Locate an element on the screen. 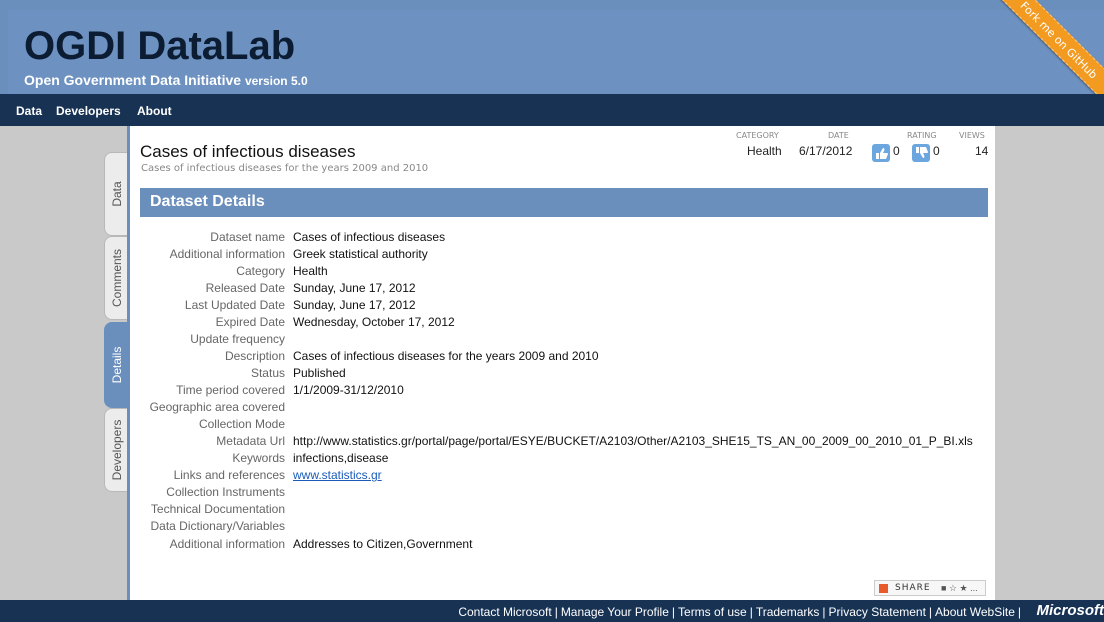 This screenshot has width=1104, height=622. tab-details-label: Details is located at coordinates (116, 365).